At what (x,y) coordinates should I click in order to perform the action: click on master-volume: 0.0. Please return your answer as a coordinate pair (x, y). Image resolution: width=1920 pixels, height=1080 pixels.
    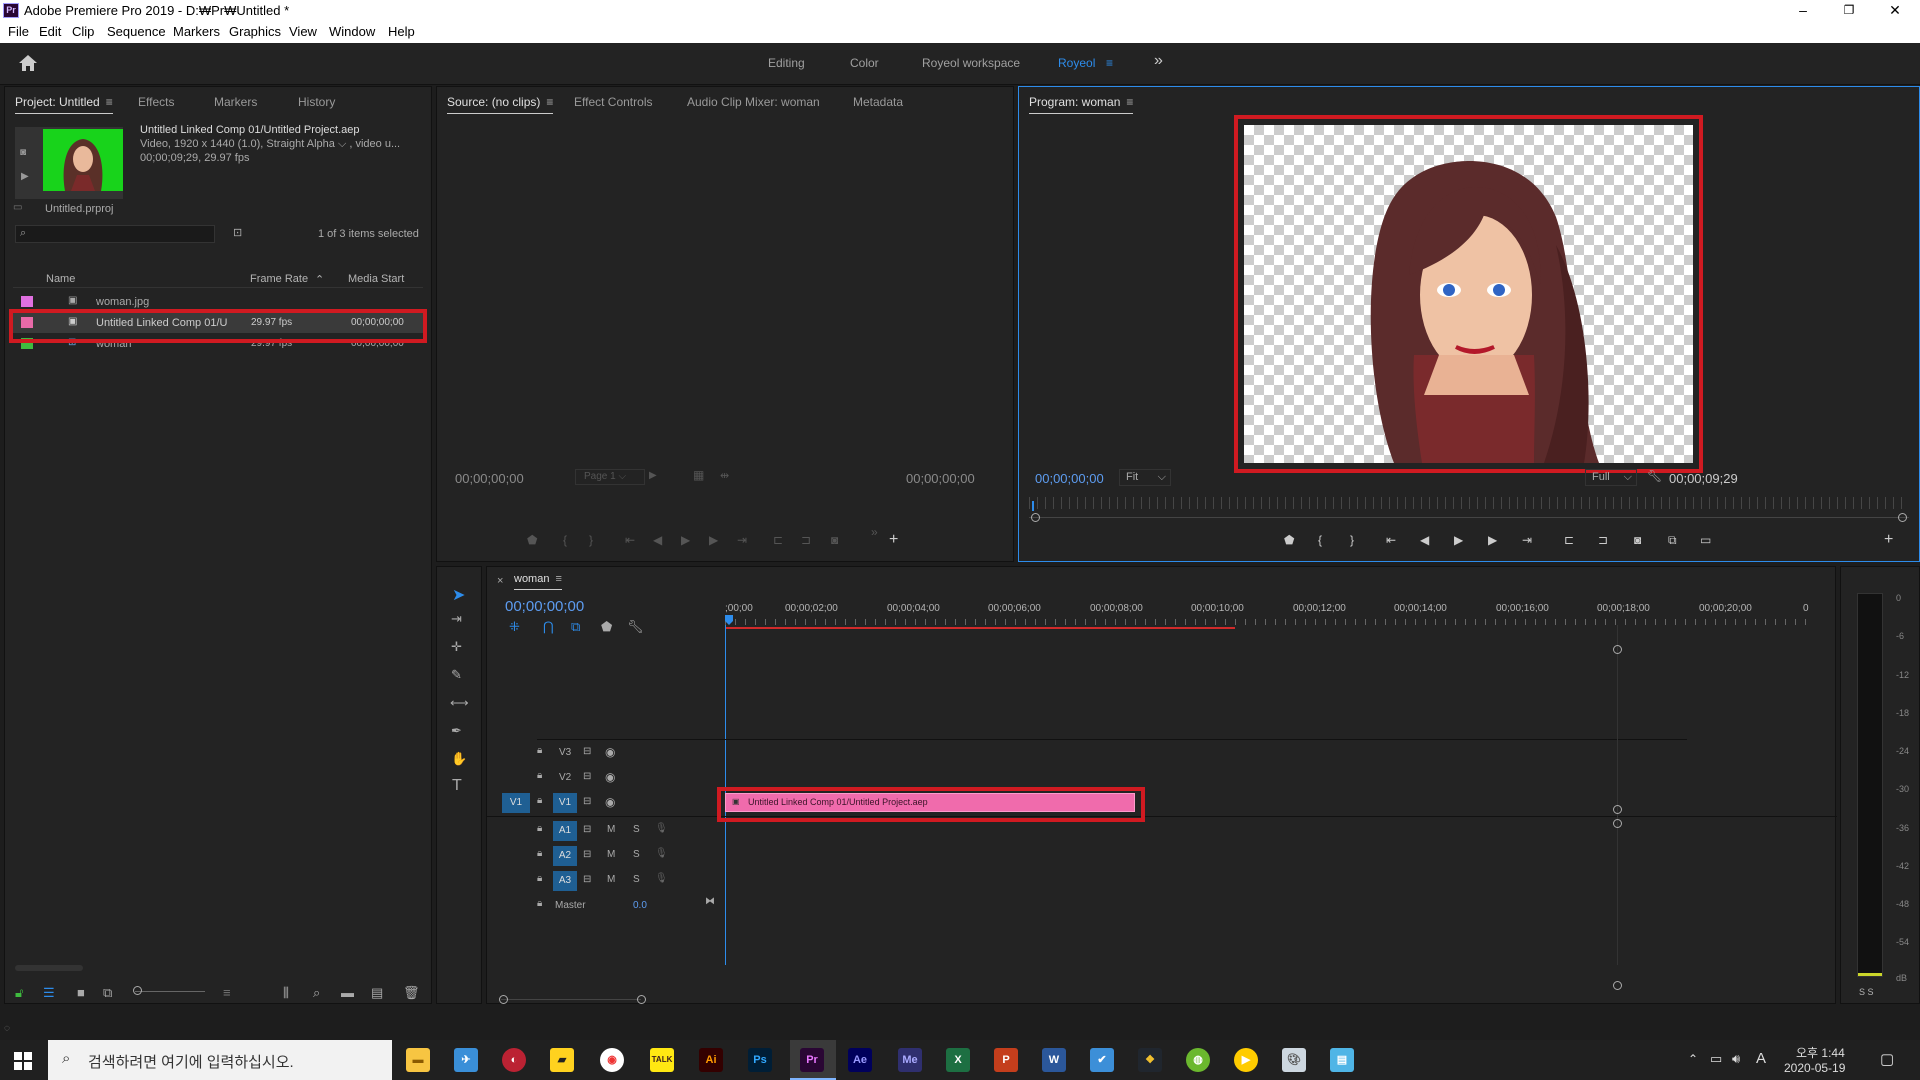
    Looking at the image, I should click on (640, 905).